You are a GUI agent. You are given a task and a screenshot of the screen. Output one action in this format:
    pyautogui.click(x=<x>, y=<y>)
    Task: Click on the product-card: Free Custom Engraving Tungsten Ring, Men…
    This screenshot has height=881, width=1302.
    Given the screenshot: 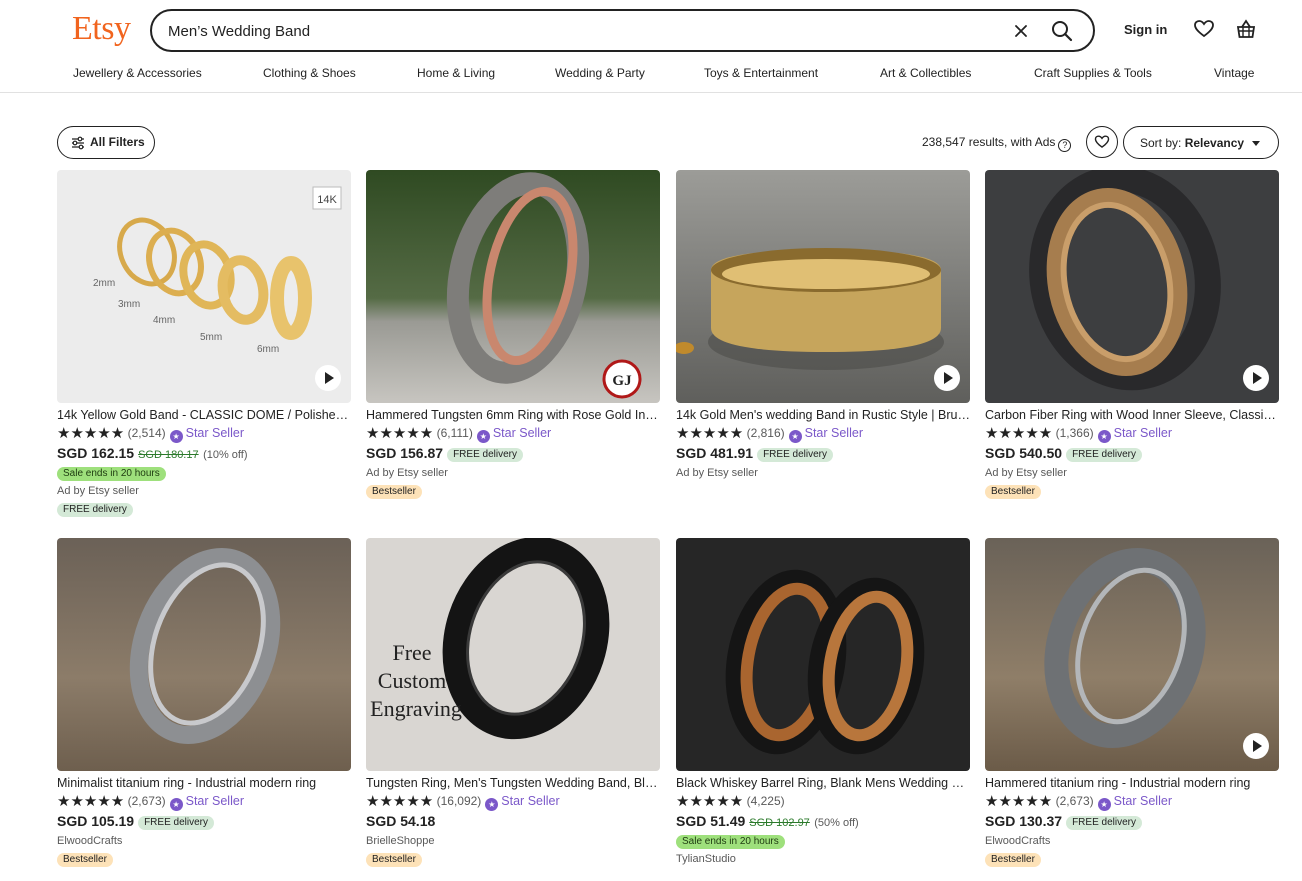 What is the action you would take?
    pyautogui.click(x=513, y=703)
    